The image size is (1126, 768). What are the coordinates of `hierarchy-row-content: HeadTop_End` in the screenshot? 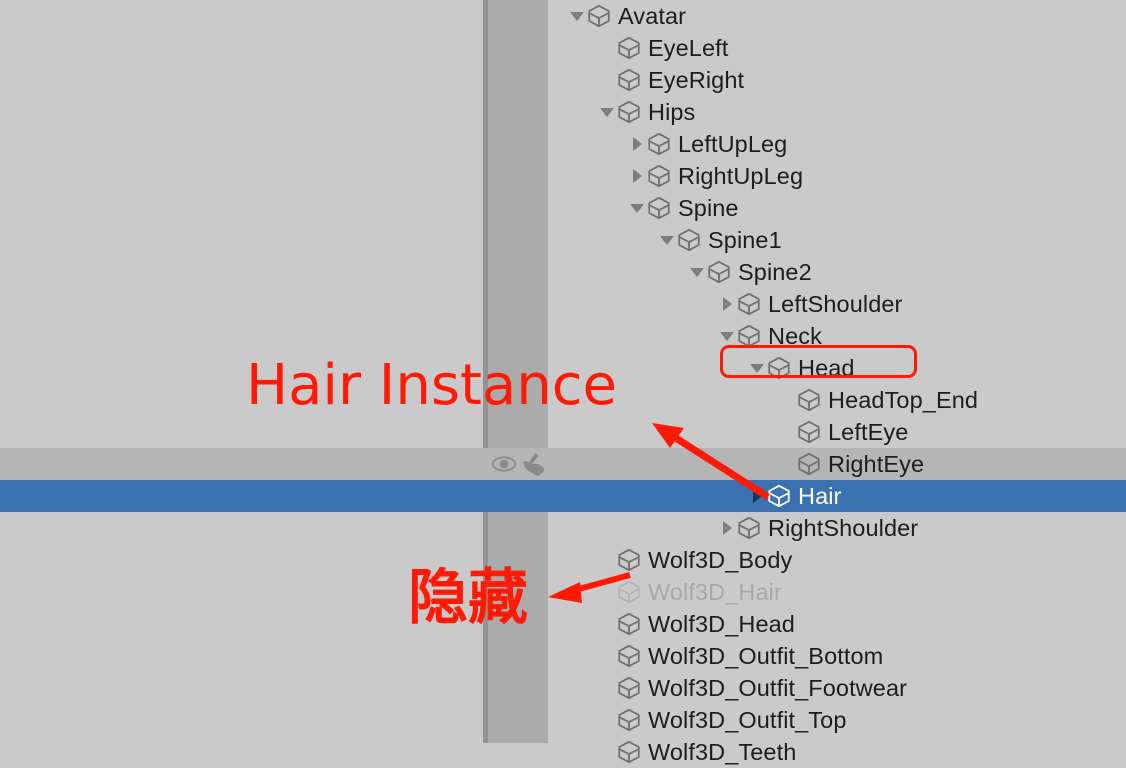 It's located at (878, 400).